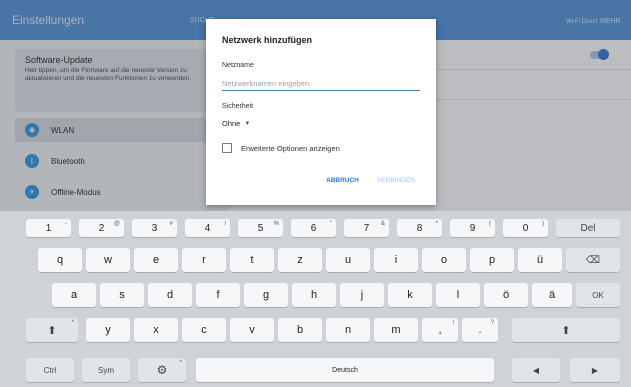 Image resolution: width=631 pixels, height=387 pixels. I want to click on key-2: 2 @, so click(101, 228).